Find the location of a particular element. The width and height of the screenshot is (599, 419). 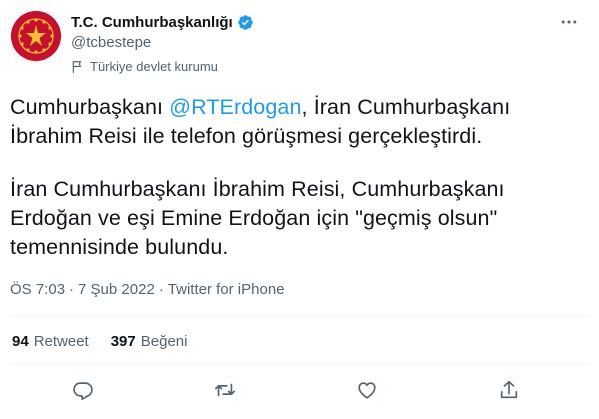

share-button is located at coordinates (509, 390).